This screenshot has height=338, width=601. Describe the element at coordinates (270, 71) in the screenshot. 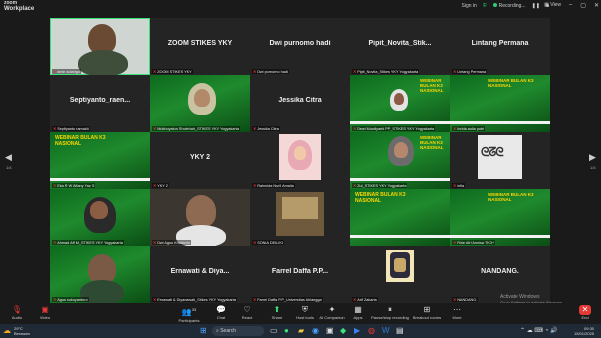

I see `participant-name: ✕Dwi purnomo hadi` at that location.